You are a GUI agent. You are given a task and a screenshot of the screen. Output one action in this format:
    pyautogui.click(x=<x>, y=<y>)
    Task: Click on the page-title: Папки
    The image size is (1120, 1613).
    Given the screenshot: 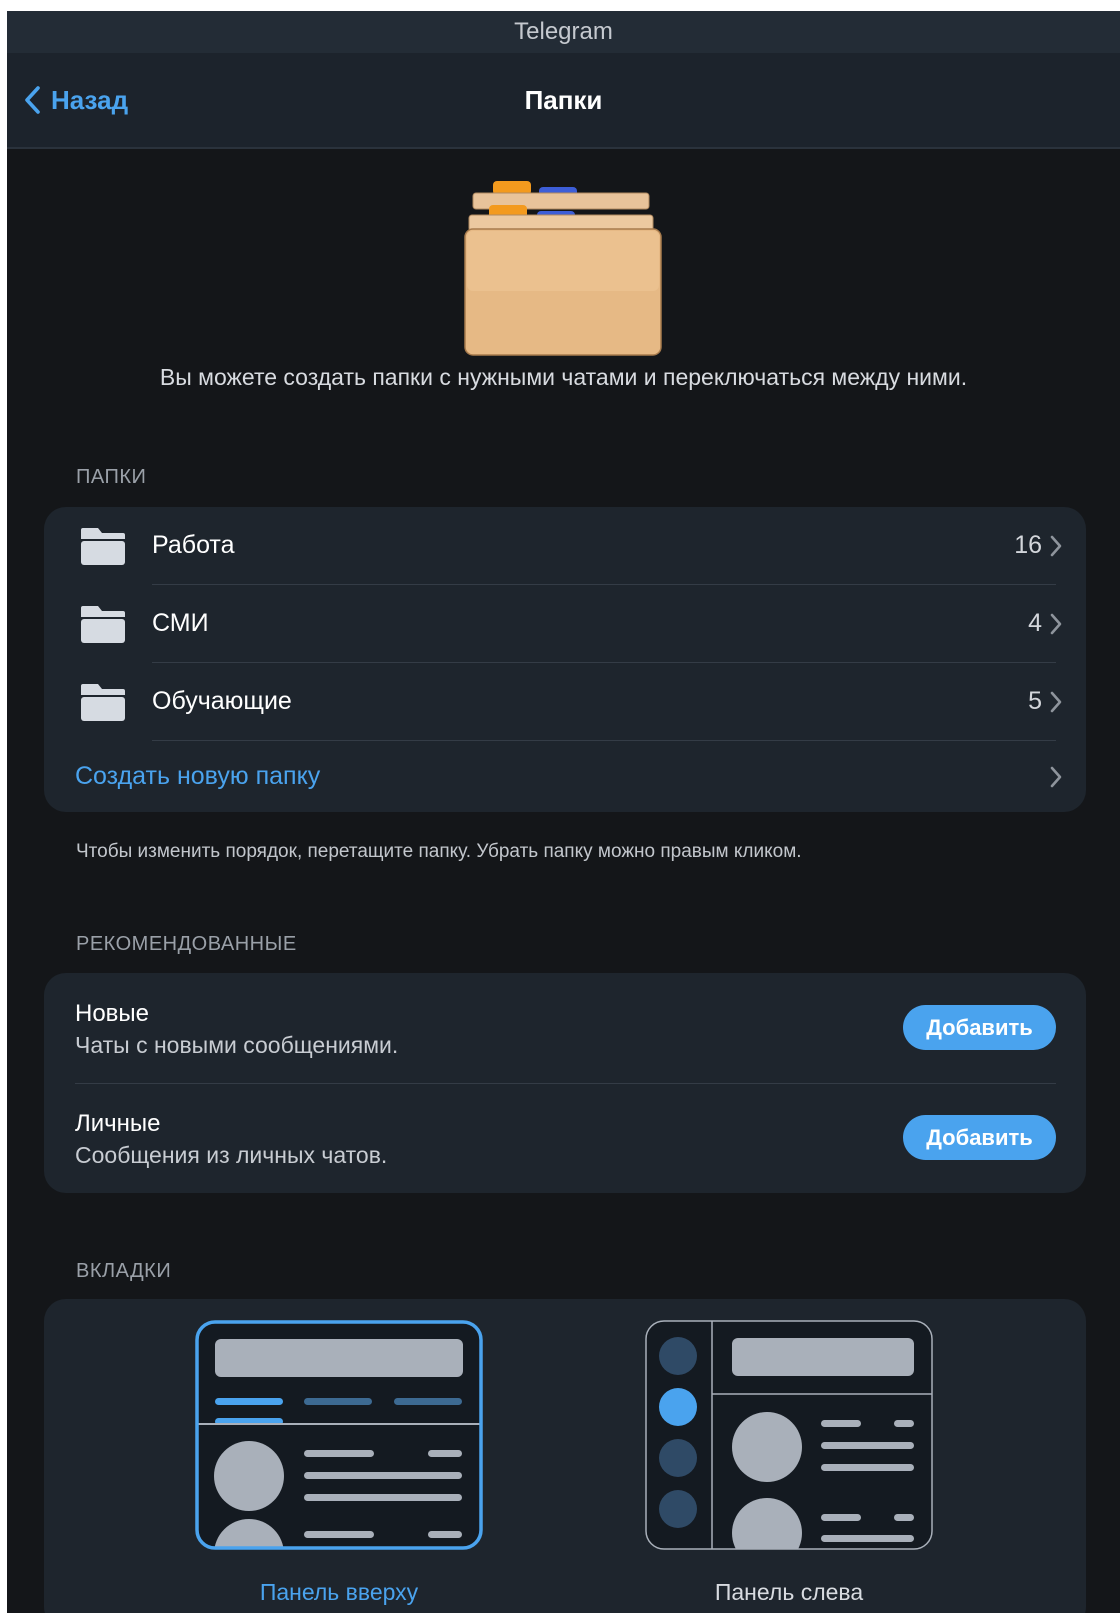 What is the action you would take?
    pyautogui.click(x=563, y=99)
    